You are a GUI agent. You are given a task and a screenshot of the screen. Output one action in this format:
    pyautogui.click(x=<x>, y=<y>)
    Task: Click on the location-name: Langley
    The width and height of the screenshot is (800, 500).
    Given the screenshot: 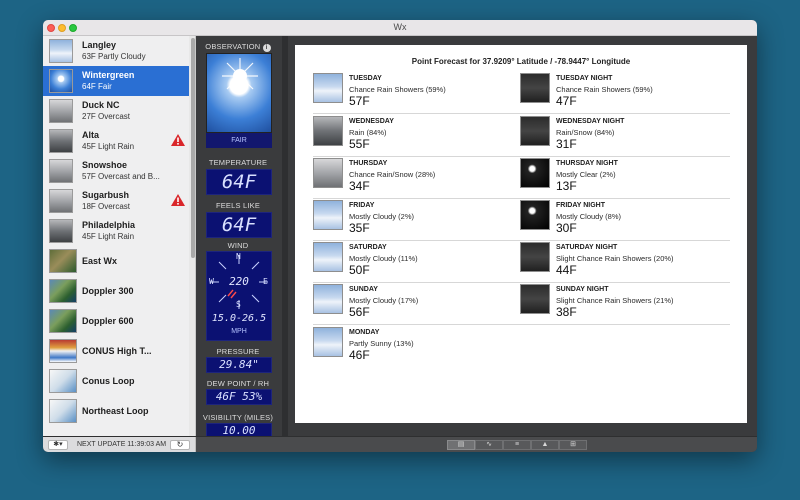 What is the action you would take?
    pyautogui.click(x=99, y=45)
    